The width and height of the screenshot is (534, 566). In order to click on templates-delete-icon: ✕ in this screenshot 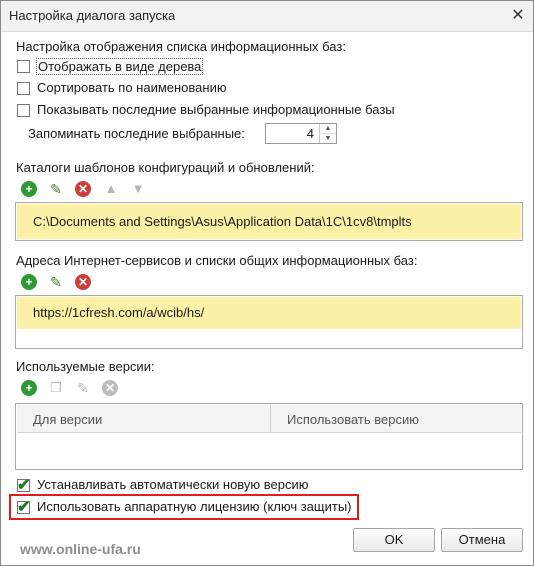, I will do `click(83, 189)`.